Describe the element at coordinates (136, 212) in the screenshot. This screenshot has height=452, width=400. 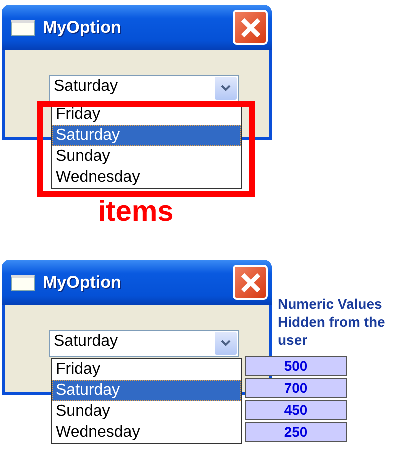
I see `annotation-label: items` at that location.